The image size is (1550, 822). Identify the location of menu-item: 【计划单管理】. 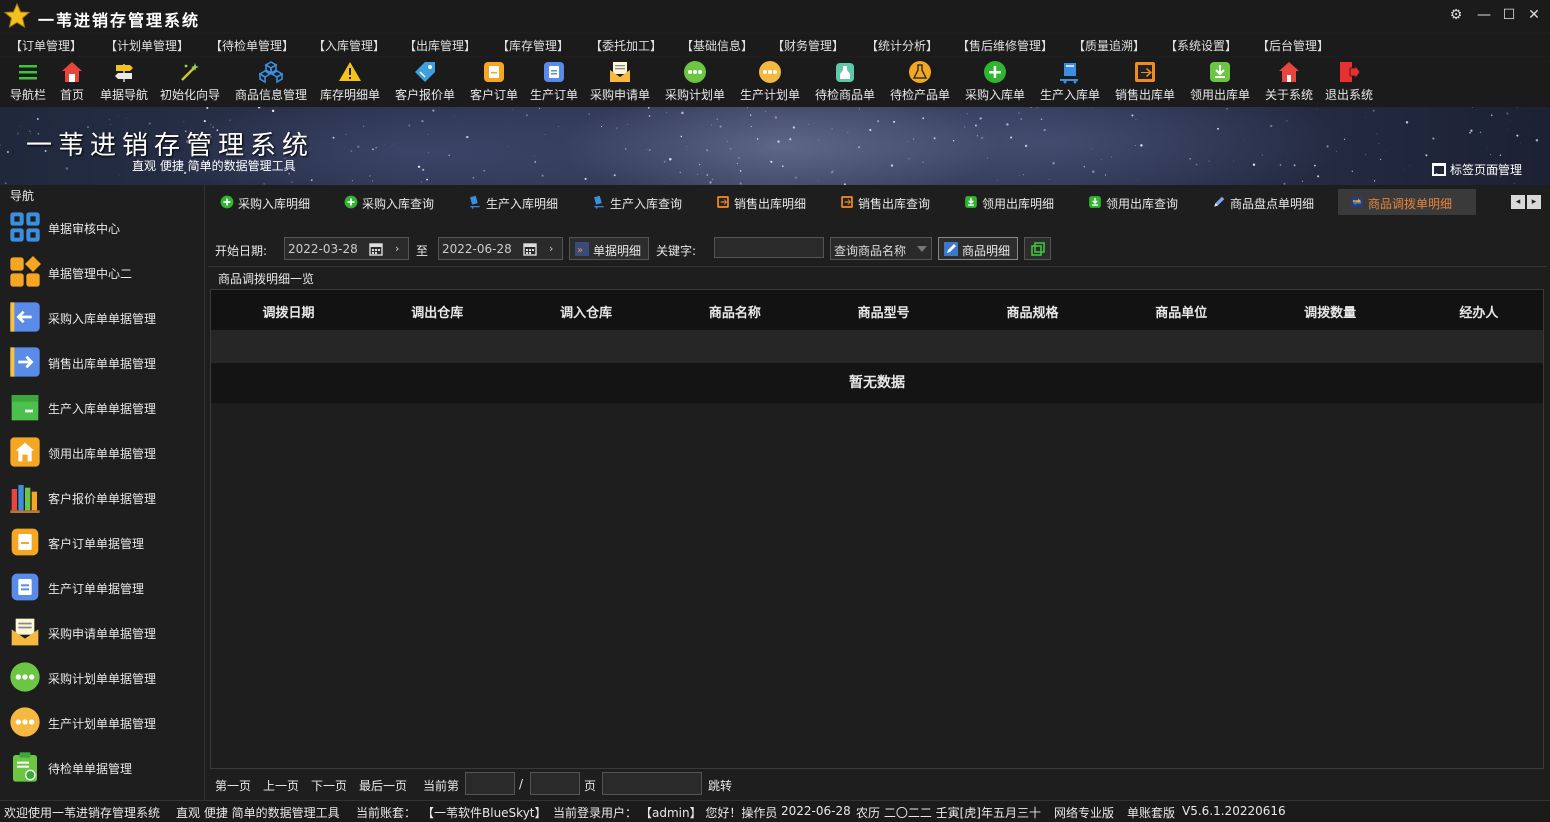
(147, 45).